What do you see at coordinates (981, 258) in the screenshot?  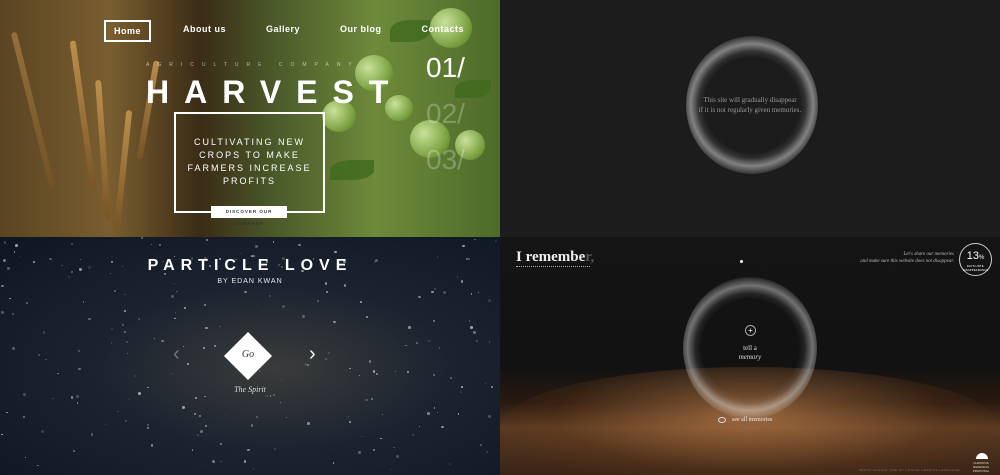 I see `days-unit: %` at bounding box center [981, 258].